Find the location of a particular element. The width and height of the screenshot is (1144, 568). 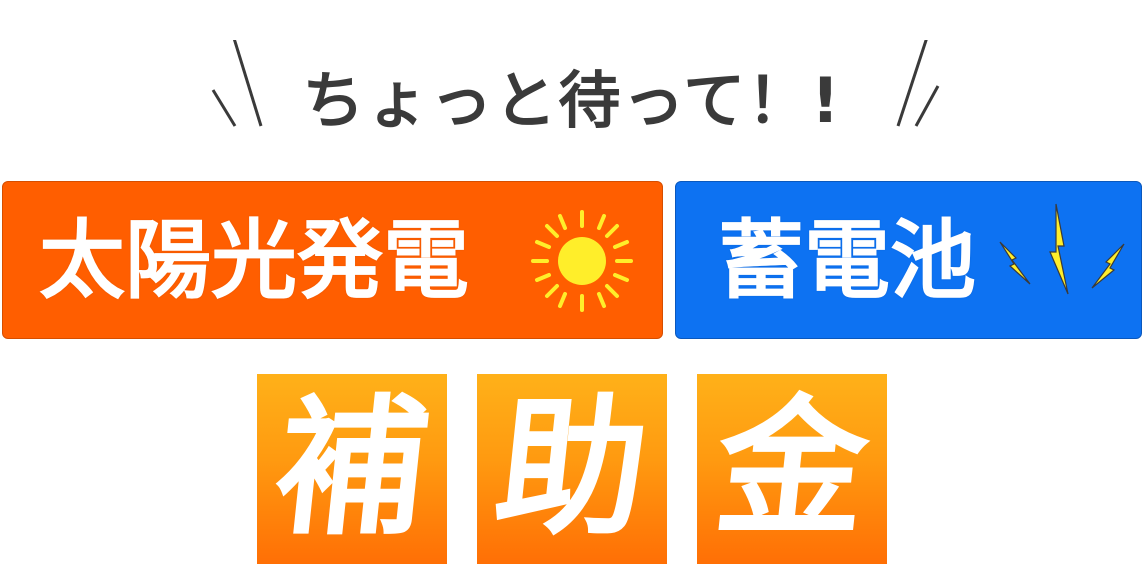

lightning-bolt-icon is located at coordinates (1062, 249).